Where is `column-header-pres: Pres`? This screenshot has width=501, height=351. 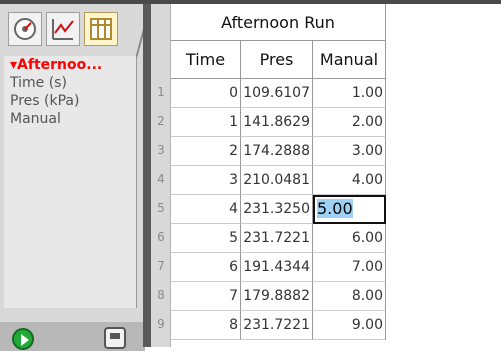
column-header-pres: Pres is located at coordinates (277, 60).